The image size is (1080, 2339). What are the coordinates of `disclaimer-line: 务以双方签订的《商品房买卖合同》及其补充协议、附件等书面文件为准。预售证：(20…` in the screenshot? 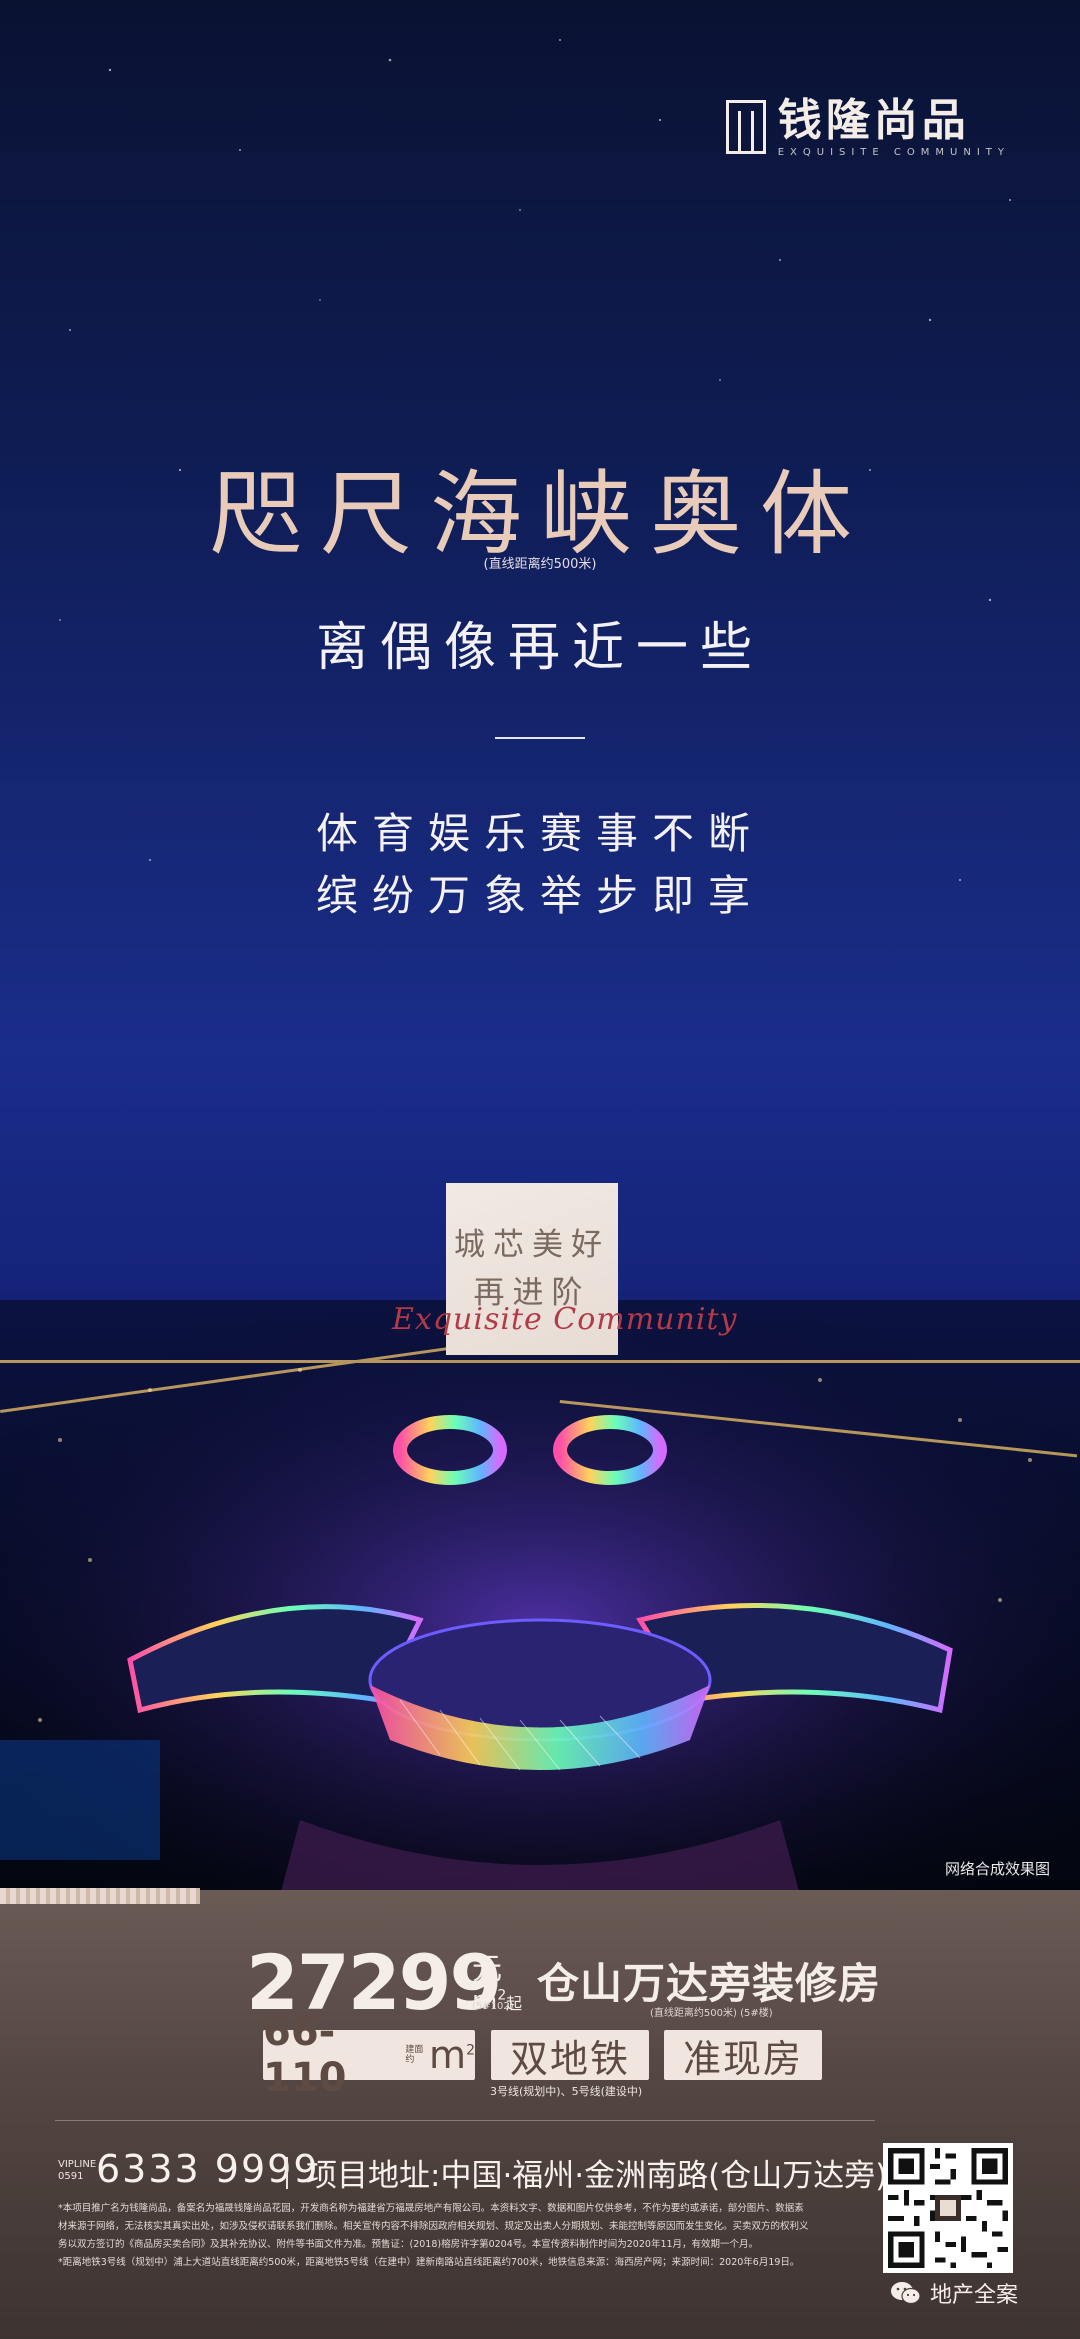 It's located at (408, 2244).